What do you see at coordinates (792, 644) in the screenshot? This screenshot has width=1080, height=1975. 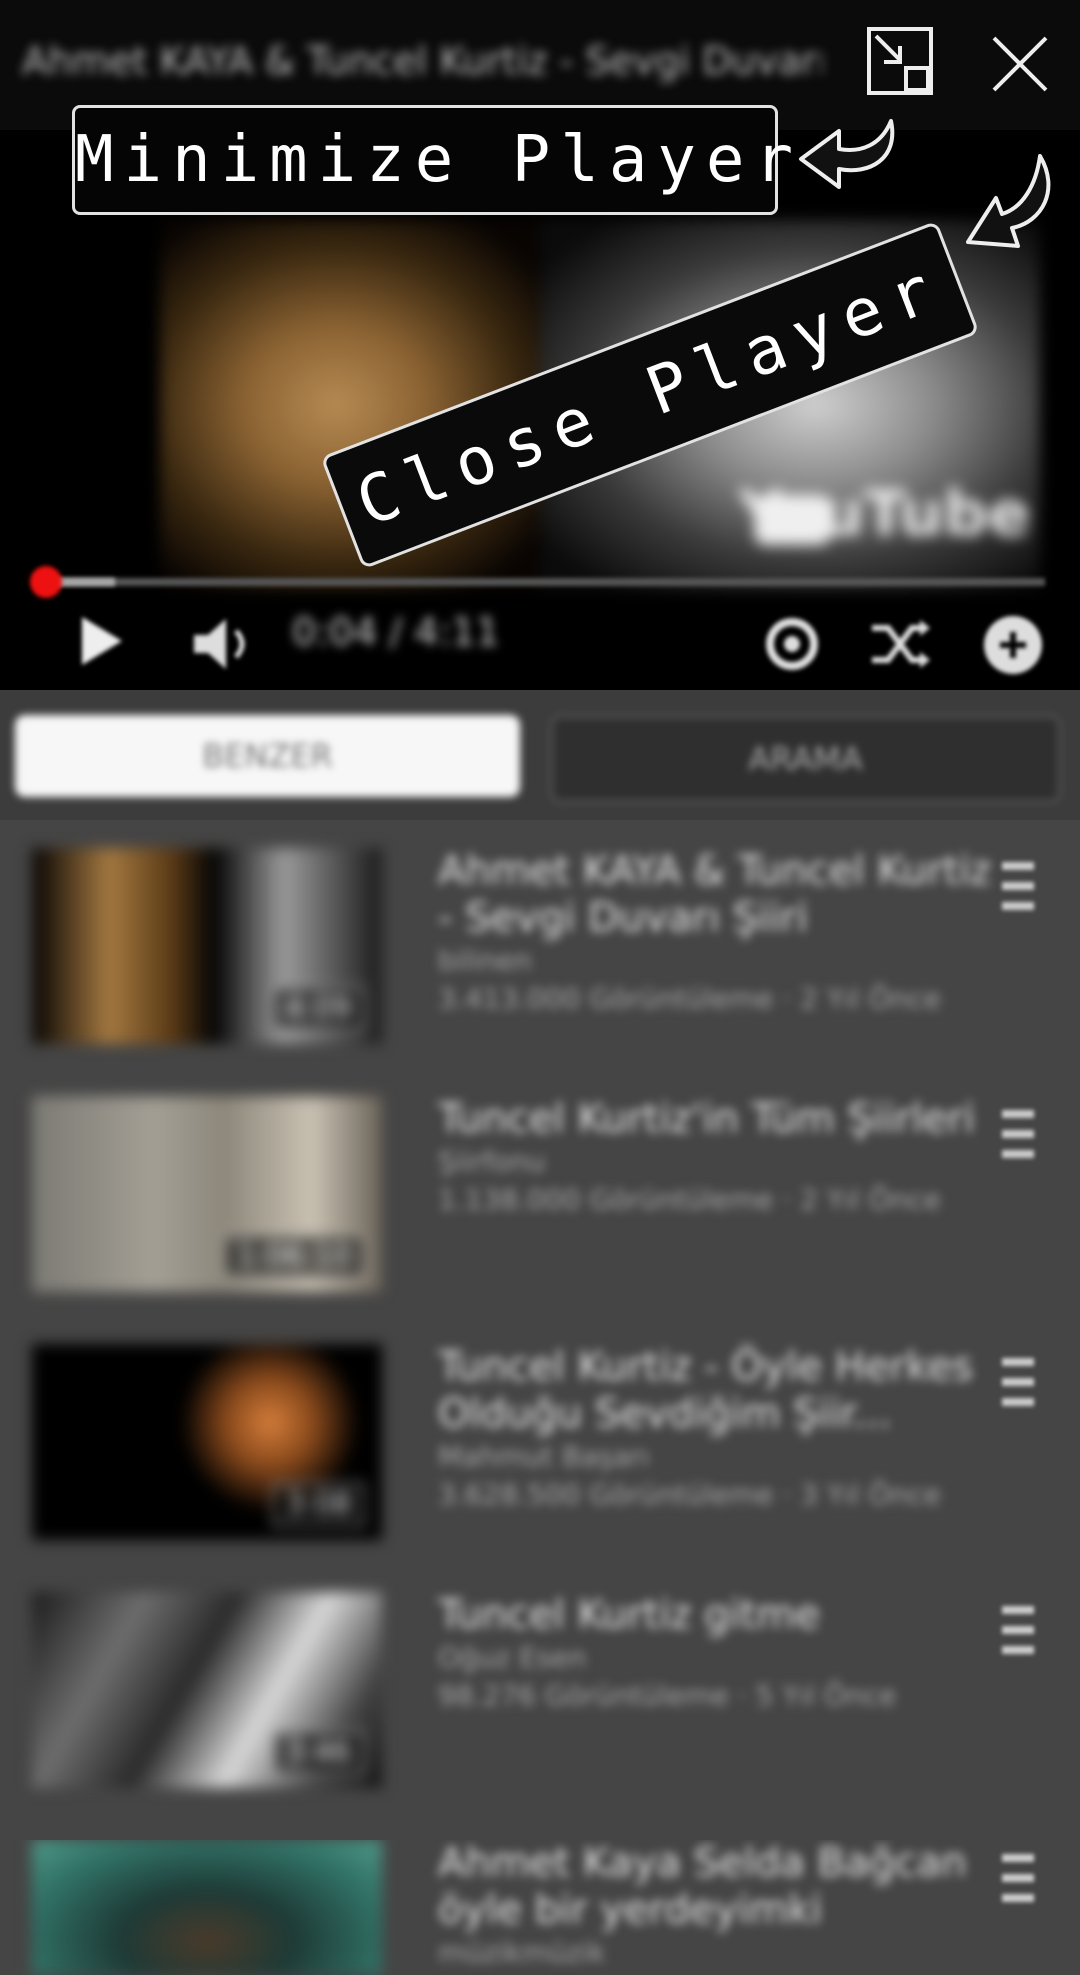 I see `settings-icon` at bounding box center [792, 644].